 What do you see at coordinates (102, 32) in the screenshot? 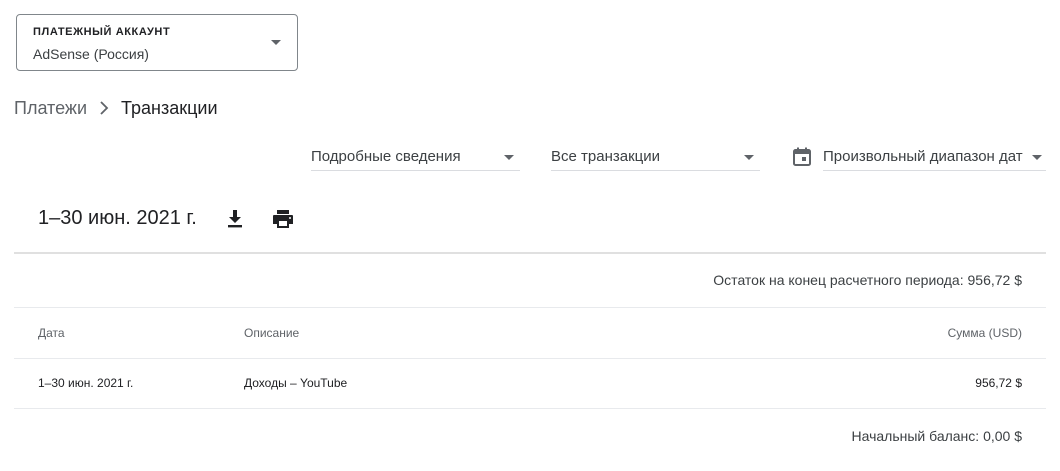
I see `payment-account-label: ПЛАТЕЖНЫЙ АККАУНТ` at bounding box center [102, 32].